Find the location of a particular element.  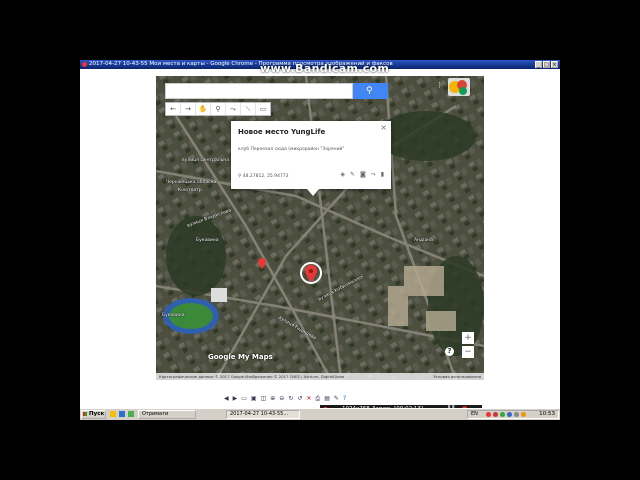

zoom-in-icon: ⊕ is located at coordinates (272, 398).